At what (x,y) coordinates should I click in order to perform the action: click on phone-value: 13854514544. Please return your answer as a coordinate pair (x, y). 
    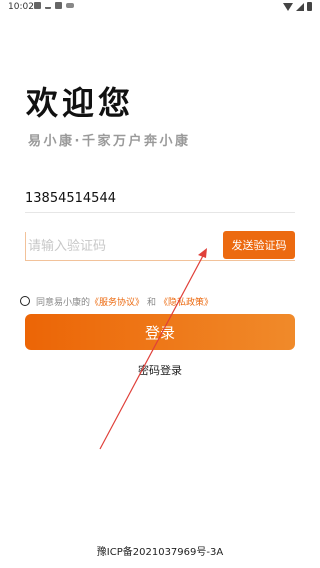
    Looking at the image, I should click on (70, 198).